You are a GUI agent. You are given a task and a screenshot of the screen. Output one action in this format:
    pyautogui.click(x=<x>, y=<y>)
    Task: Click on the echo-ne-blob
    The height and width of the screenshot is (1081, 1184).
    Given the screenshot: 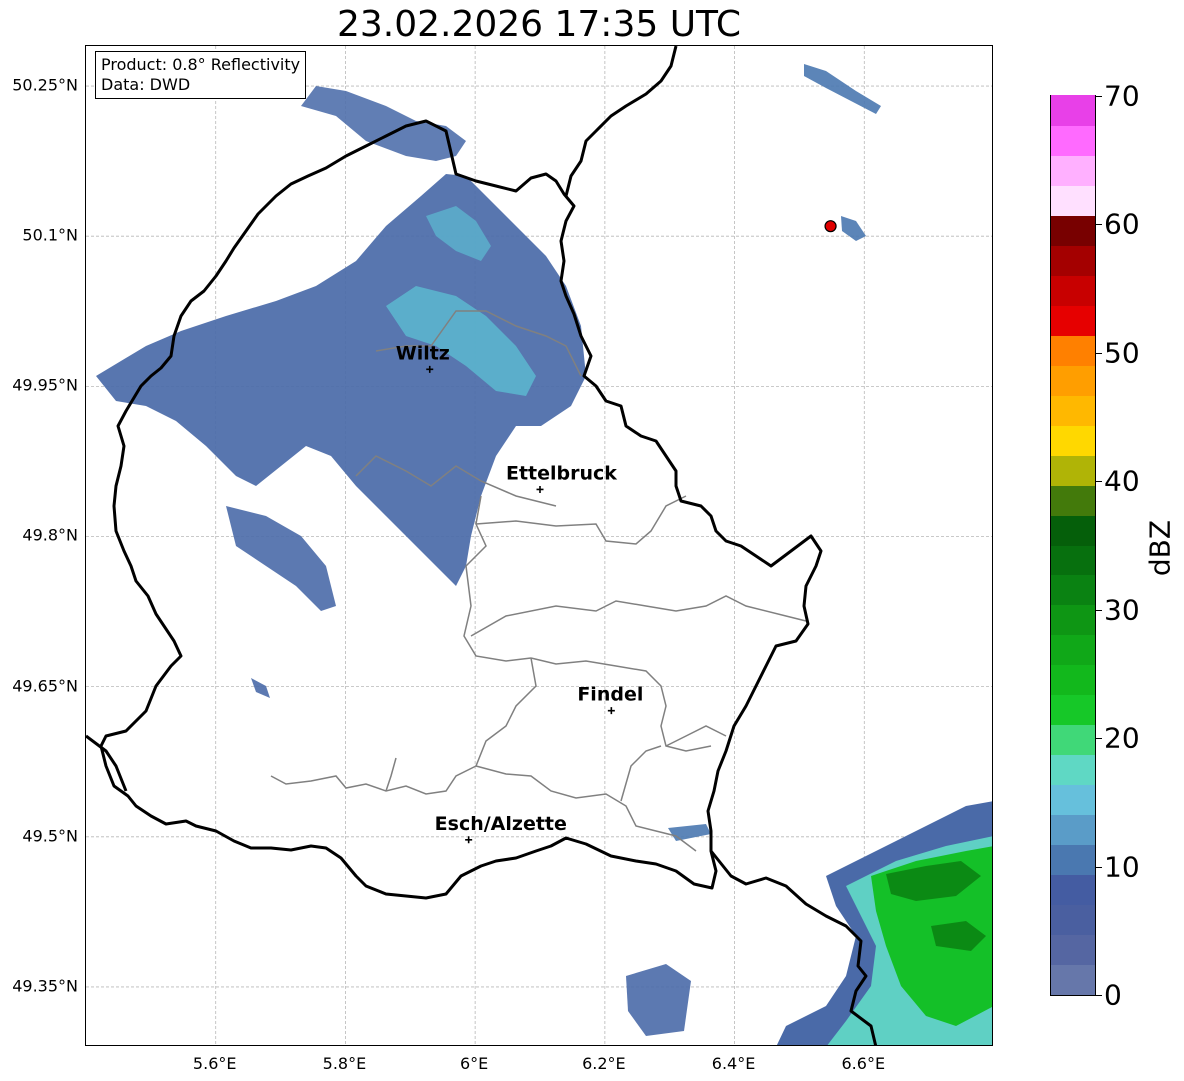 What is the action you would take?
    pyautogui.click(x=853, y=228)
    